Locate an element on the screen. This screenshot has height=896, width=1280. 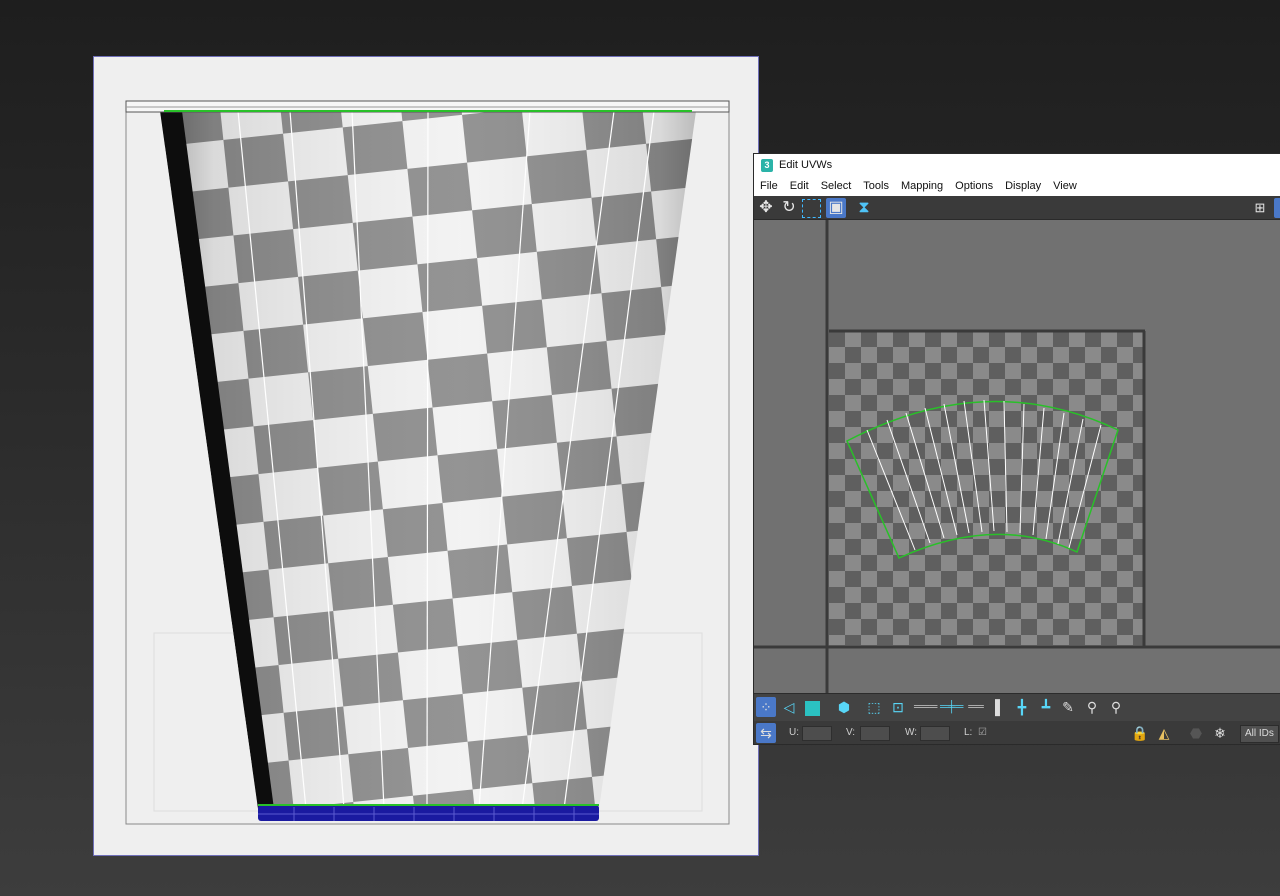
sub-object-face-icon is located at coordinates (812, 707).